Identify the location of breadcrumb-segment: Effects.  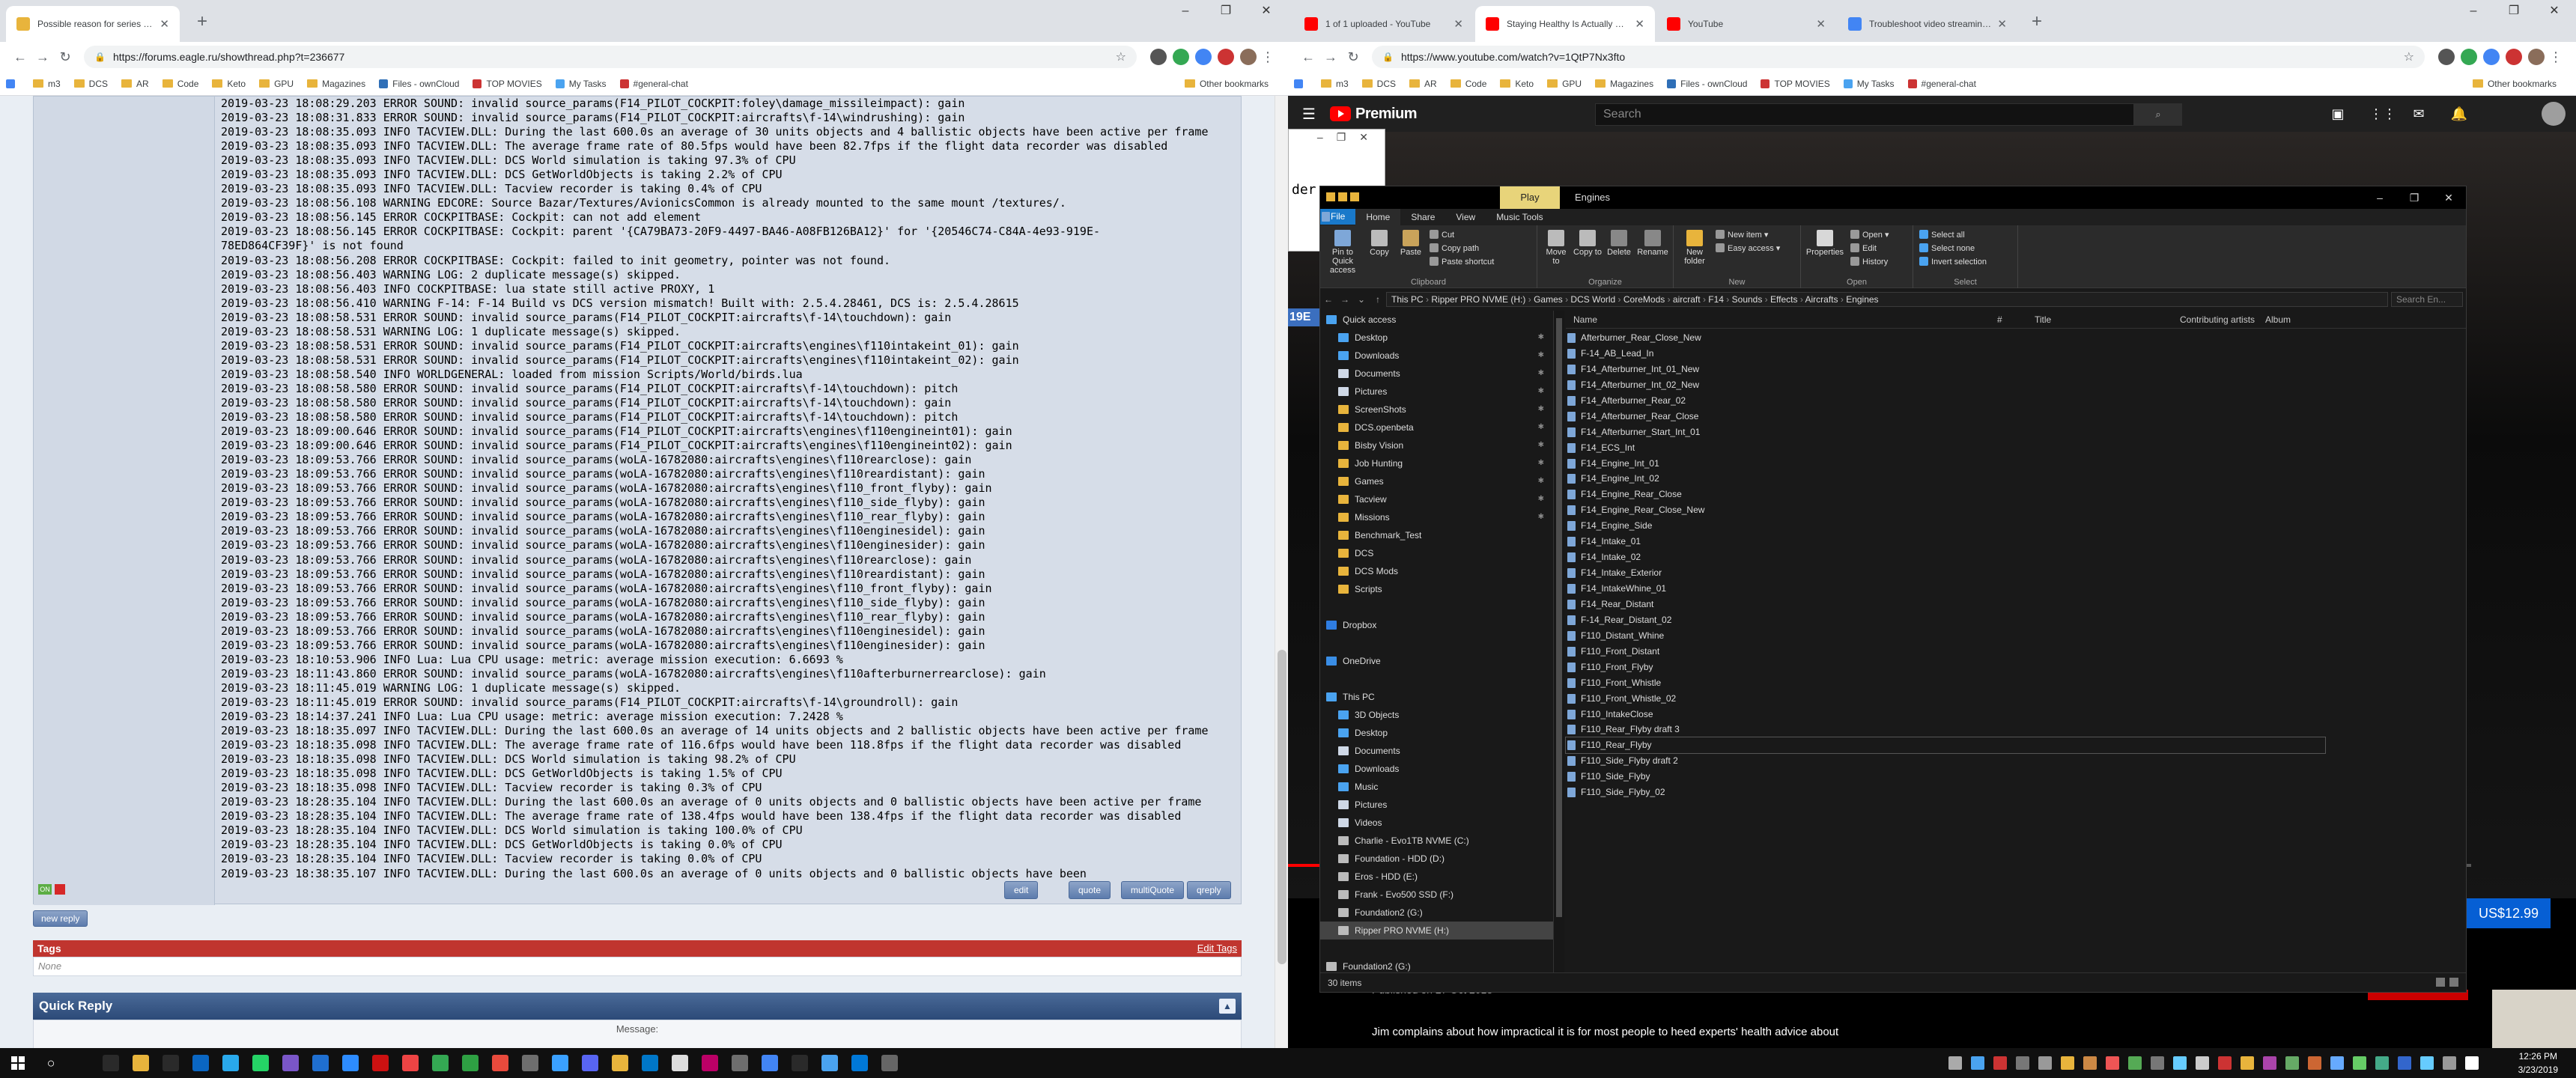
(1783, 299).